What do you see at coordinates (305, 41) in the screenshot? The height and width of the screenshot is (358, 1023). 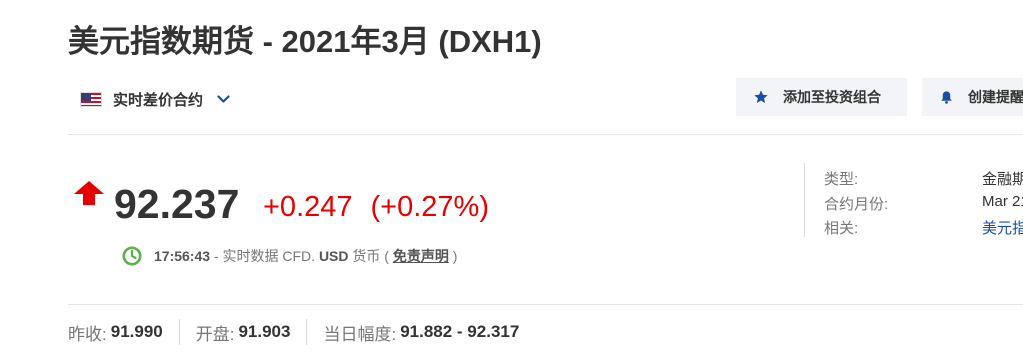 I see `page-title: 美元指数期货 - 2021年3月 (DXH1)` at bounding box center [305, 41].